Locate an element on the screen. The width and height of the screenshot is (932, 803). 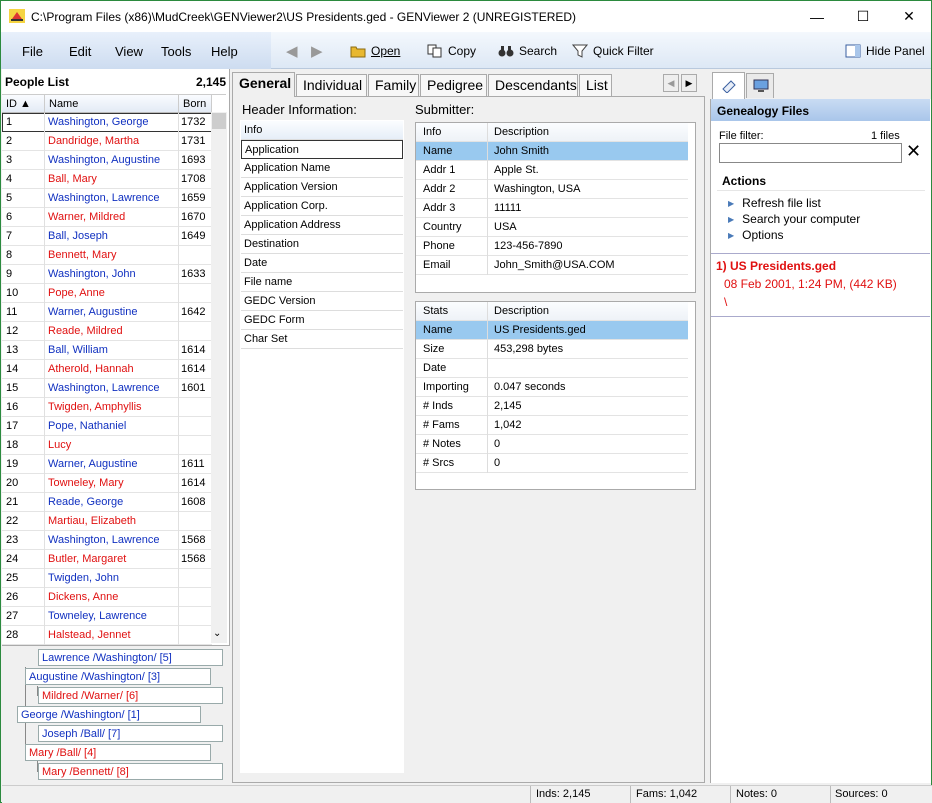
menu-file: File is located at coordinates (32, 51).